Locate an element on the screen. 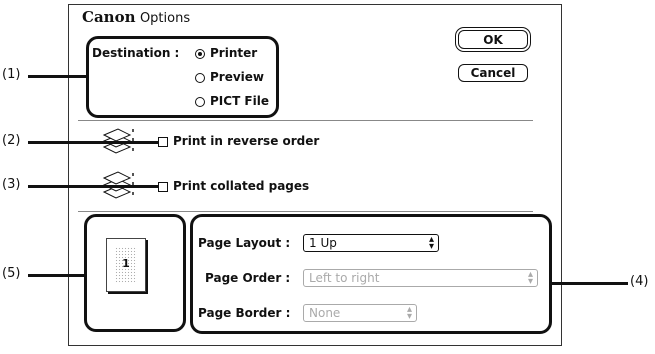 The image size is (655, 354). callout-number-4: (4) is located at coordinates (639, 281).